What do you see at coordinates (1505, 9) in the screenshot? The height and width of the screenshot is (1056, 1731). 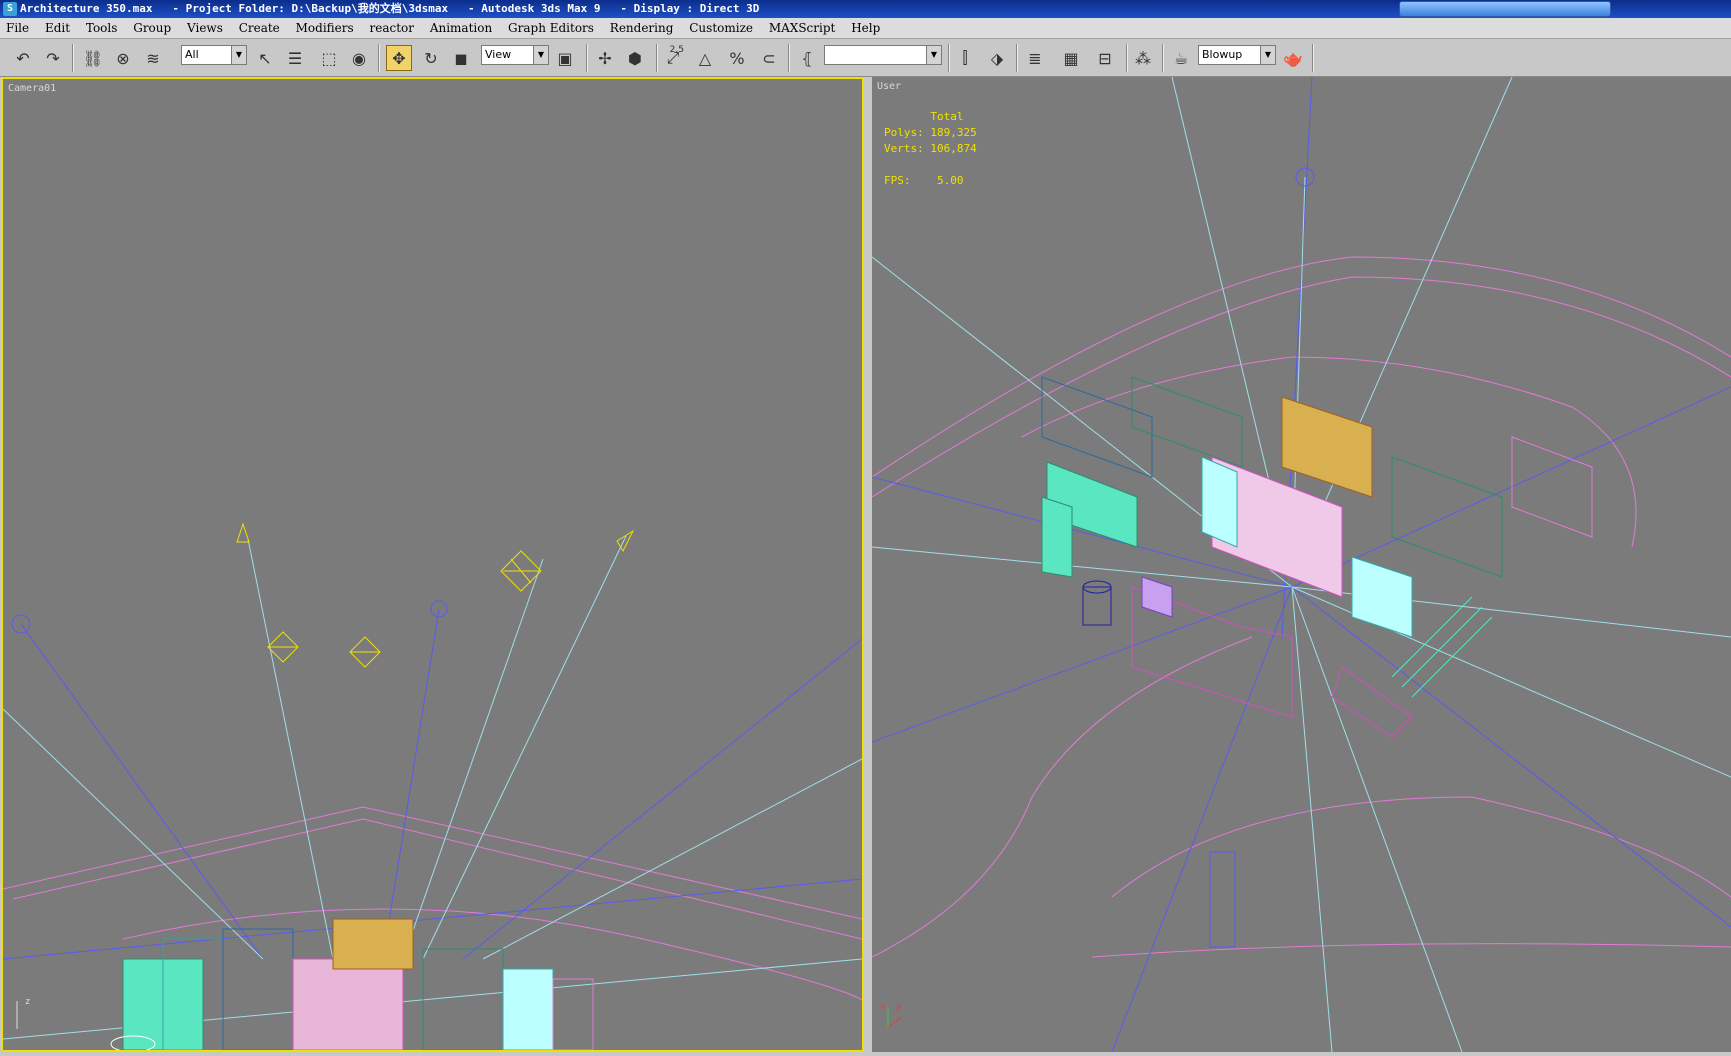 I see `taskbar-button` at bounding box center [1505, 9].